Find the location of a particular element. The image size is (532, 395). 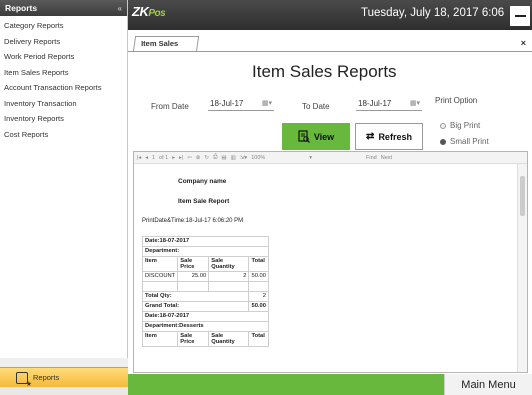

page-count: of 1 is located at coordinates (164, 157).